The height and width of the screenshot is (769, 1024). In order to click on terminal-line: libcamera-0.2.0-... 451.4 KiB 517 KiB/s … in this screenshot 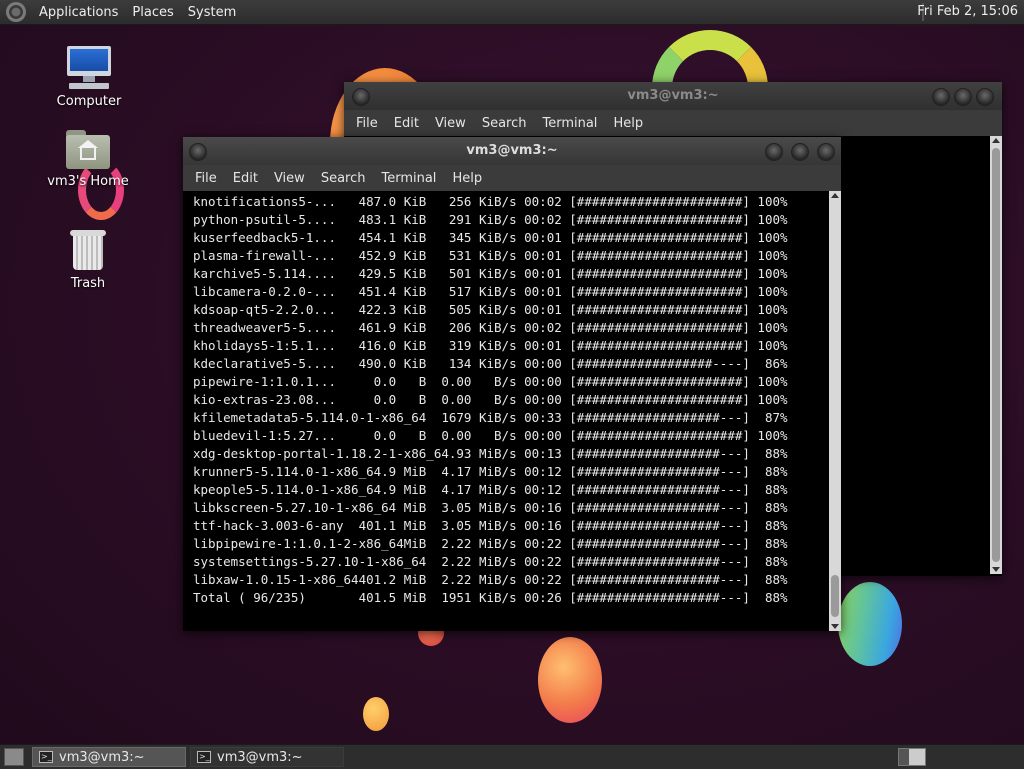, I will do `click(490, 291)`.